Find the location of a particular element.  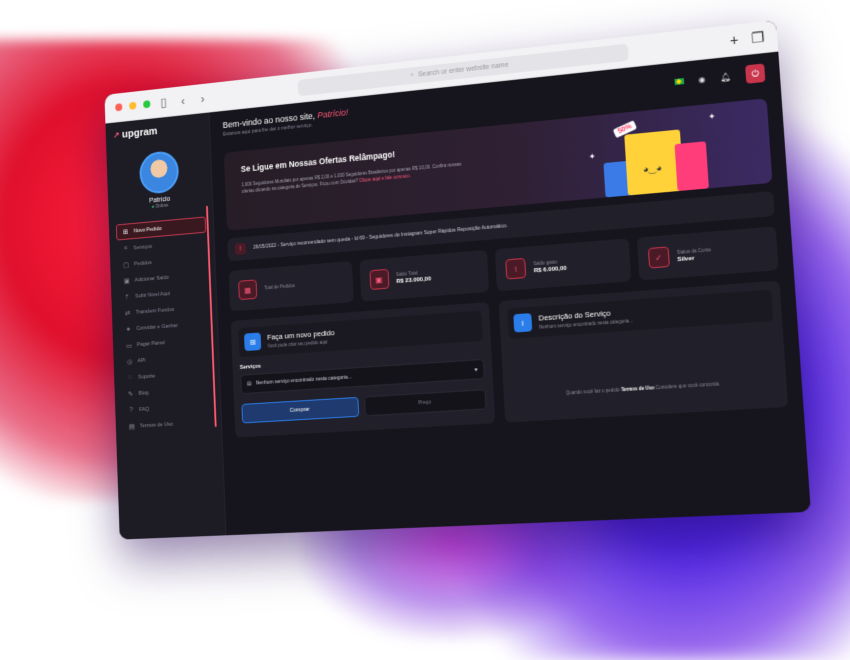

power-button: ⏻ is located at coordinates (755, 73).